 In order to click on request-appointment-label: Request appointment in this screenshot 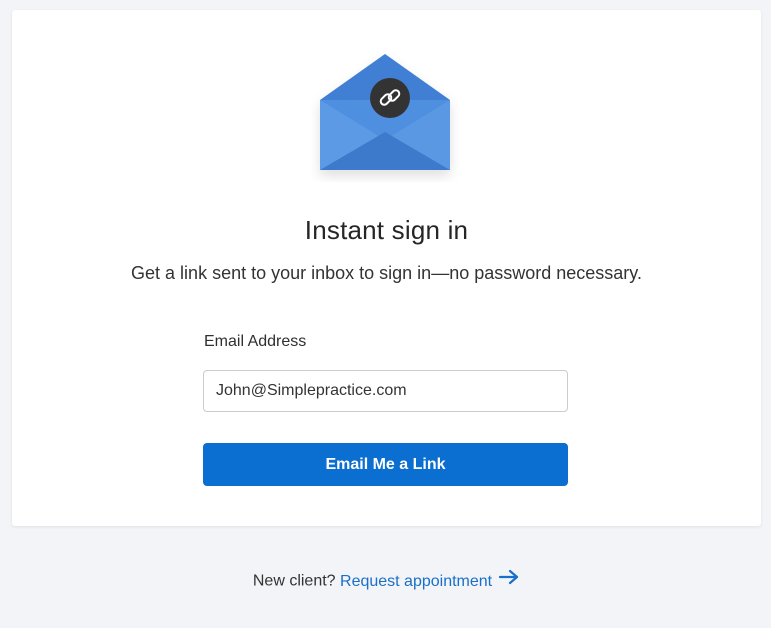, I will do `click(416, 581)`.